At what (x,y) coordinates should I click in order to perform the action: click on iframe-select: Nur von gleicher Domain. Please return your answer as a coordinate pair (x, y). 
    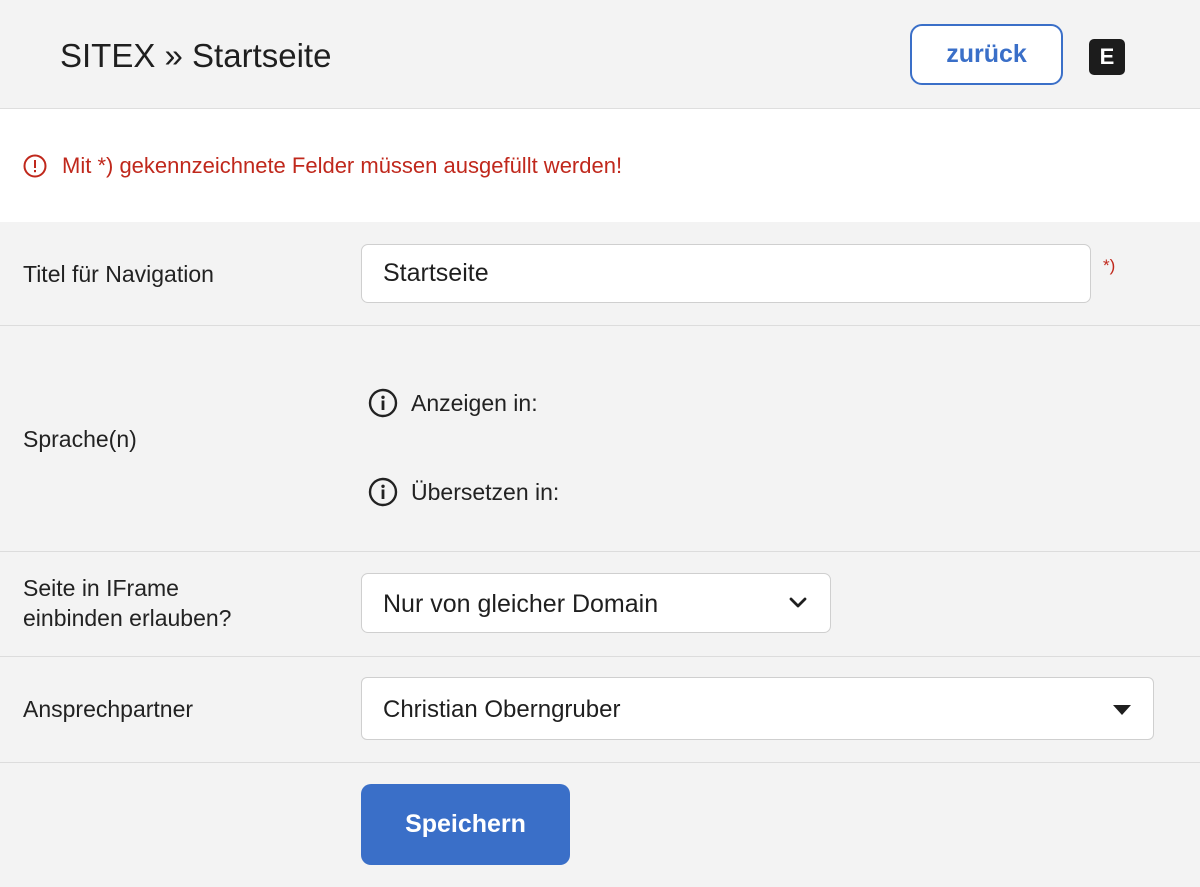
    Looking at the image, I should click on (596, 603).